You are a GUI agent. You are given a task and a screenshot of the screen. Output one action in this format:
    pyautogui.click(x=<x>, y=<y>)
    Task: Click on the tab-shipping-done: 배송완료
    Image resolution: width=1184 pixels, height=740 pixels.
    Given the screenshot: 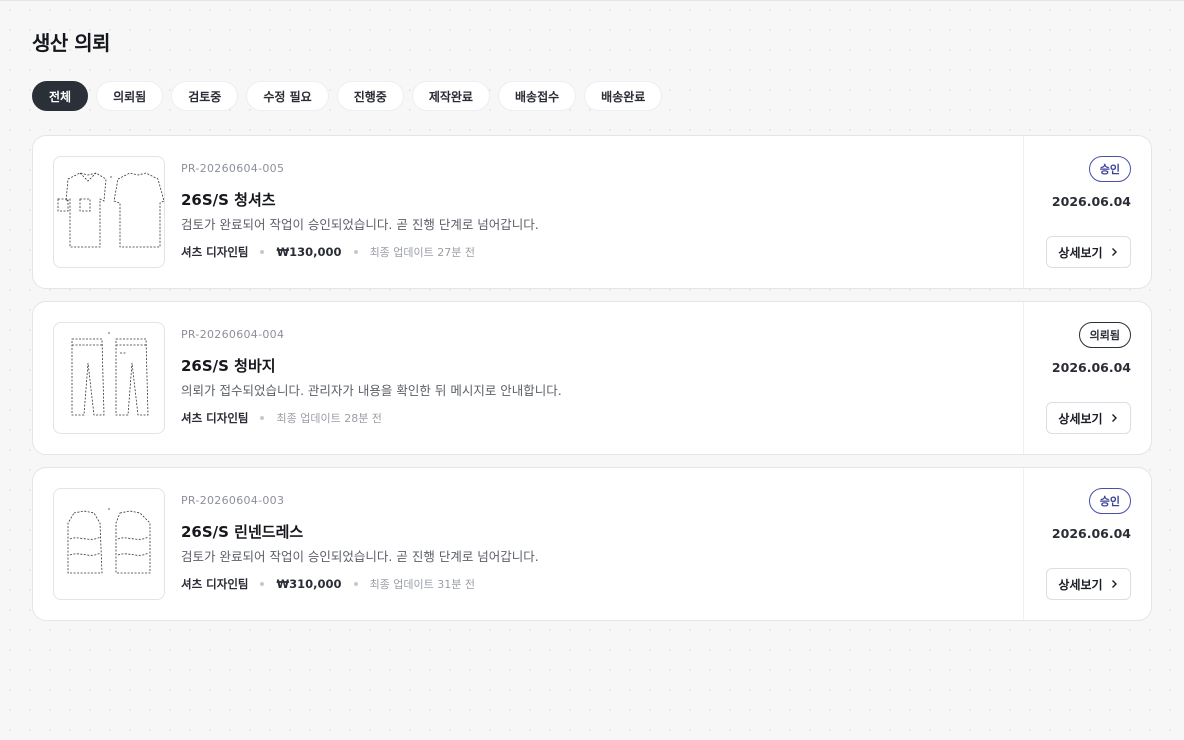 What is the action you would take?
    pyautogui.click(x=623, y=96)
    